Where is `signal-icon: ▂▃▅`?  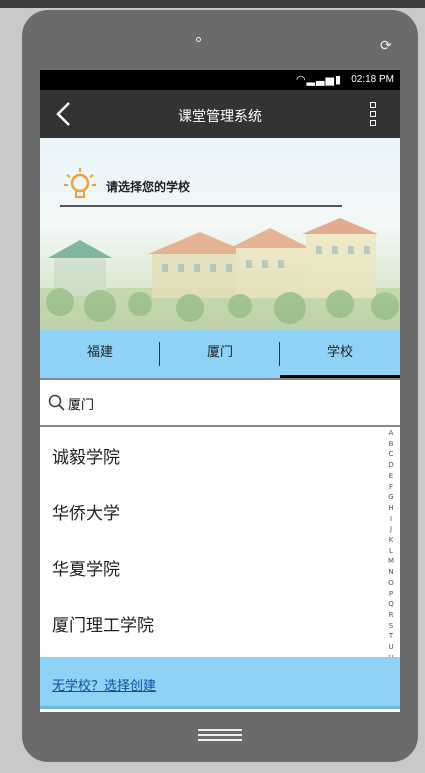
signal-icon: ▂▃▅ is located at coordinates (320, 79).